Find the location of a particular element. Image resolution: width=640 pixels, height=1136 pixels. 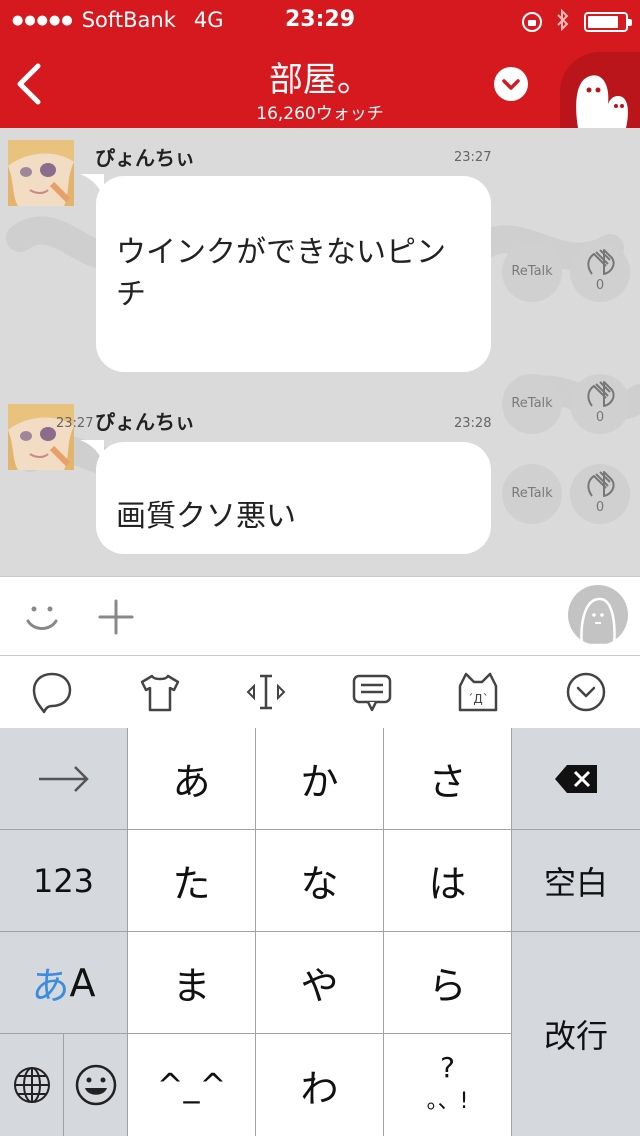

key-ka: か is located at coordinates (319, 778).